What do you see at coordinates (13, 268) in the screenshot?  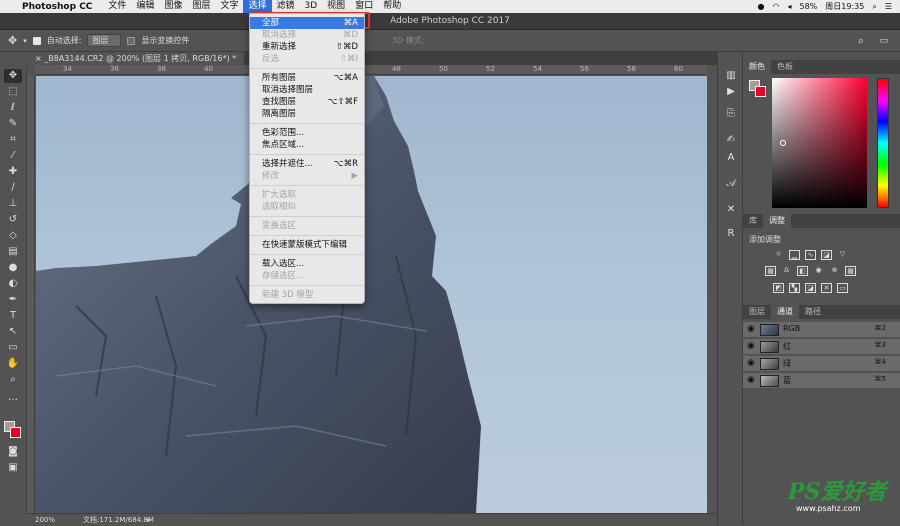 I see `blur-tool-icon: ●` at bounding box center [13, 268].